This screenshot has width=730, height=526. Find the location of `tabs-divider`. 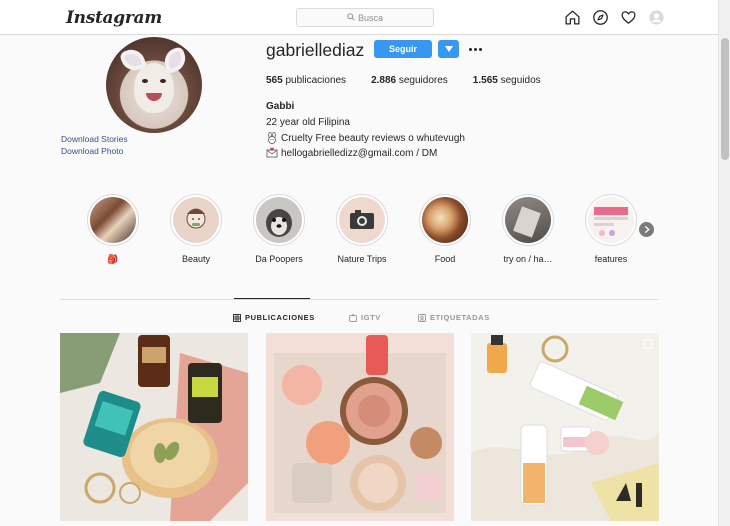

tabs-divider is located at coordinates (359, 299).